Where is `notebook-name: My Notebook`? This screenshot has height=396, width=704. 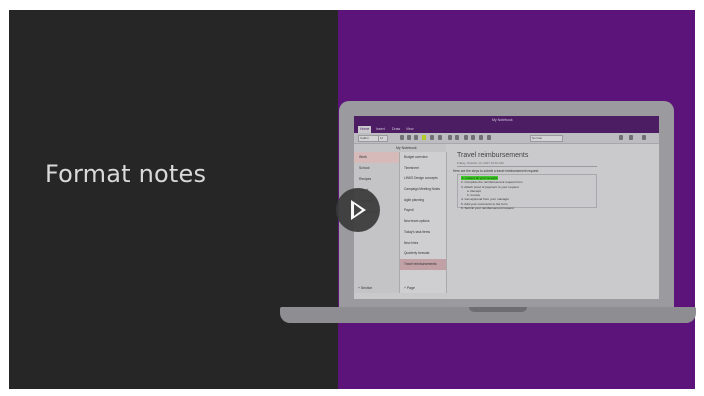
notebook-name: My Notebook is located at coordinates (406, 148).